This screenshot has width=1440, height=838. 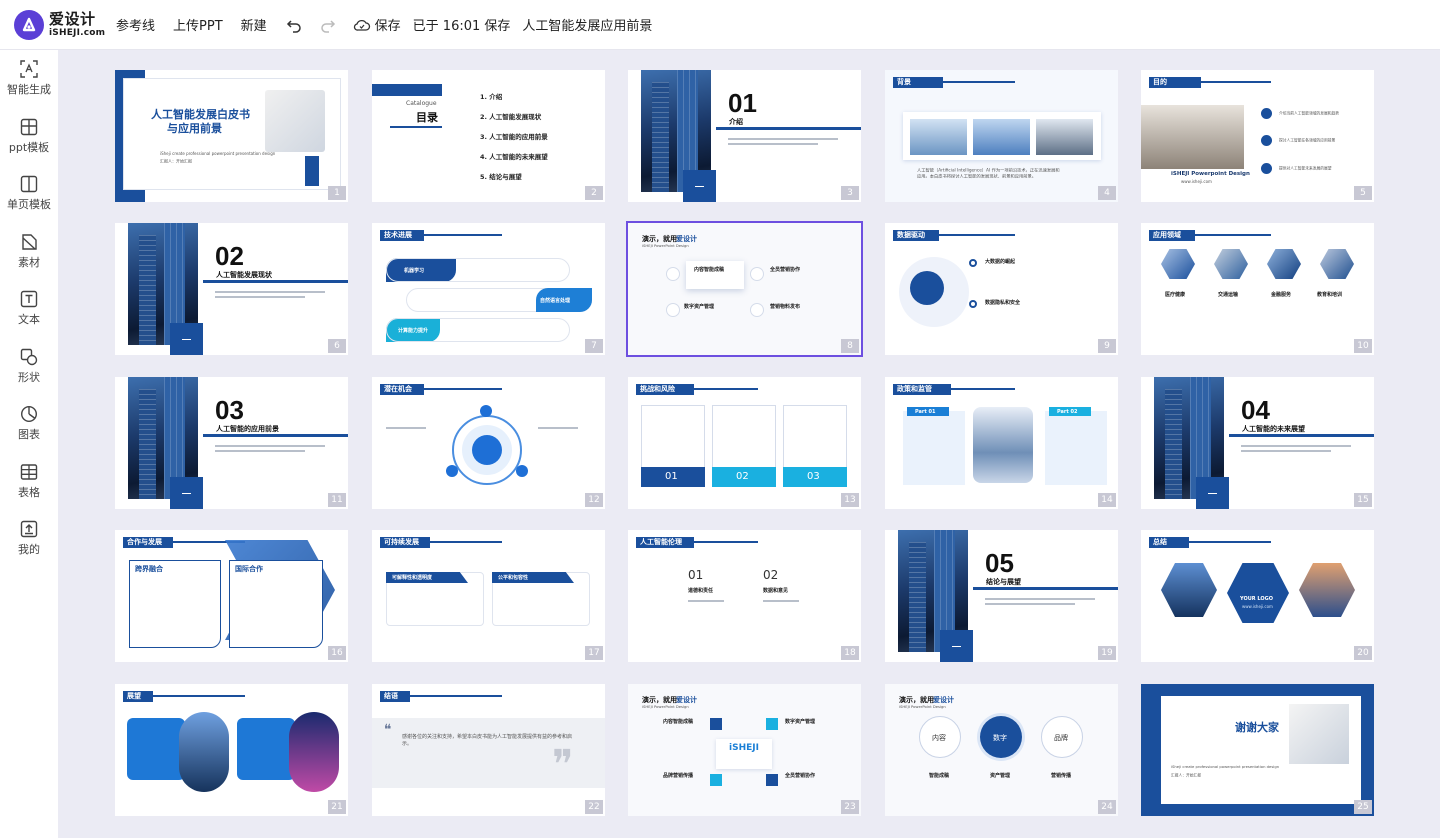 I want to click on logo-cn-text: 爱设计, so click(x=72, y=18).